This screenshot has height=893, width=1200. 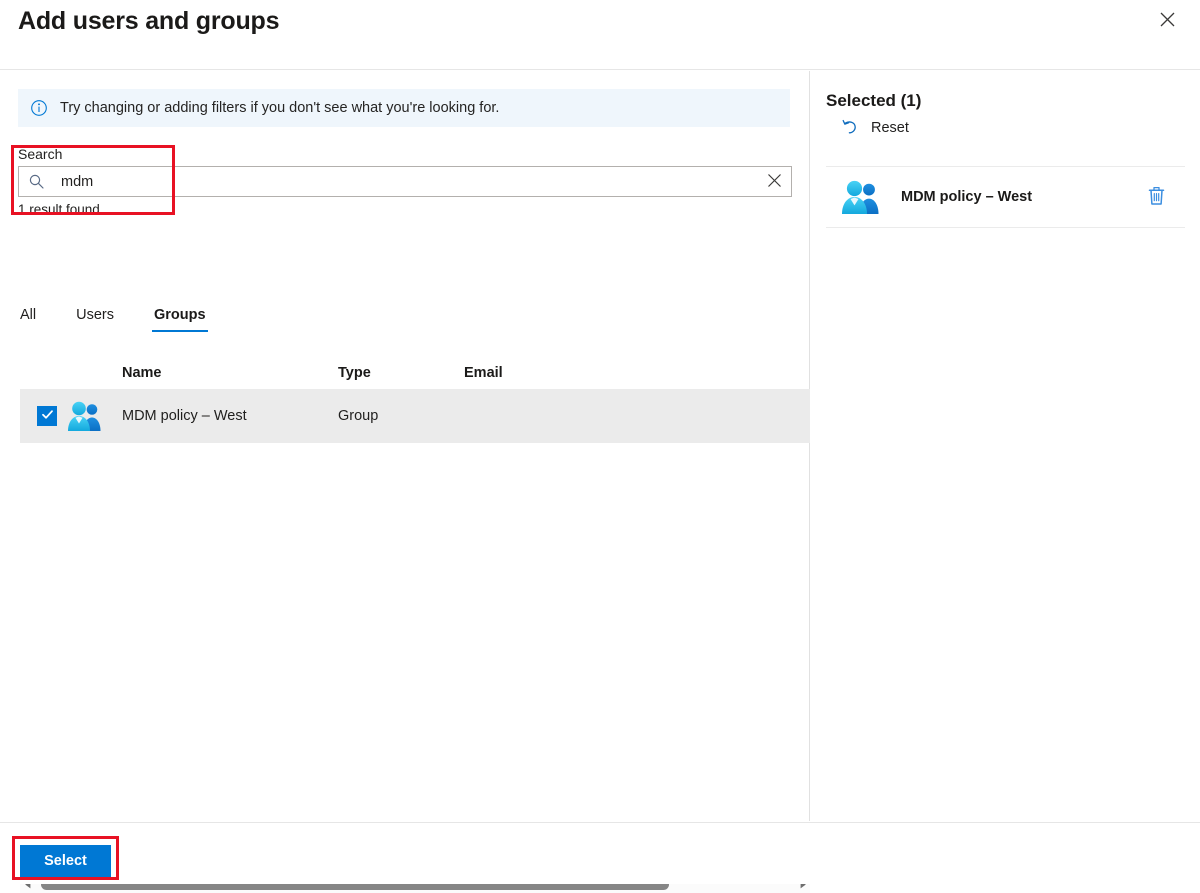 What do you see at coordinates (95, 319) in the screenshot?
I see `tab-users: Users` at bounding box center [95, 319].